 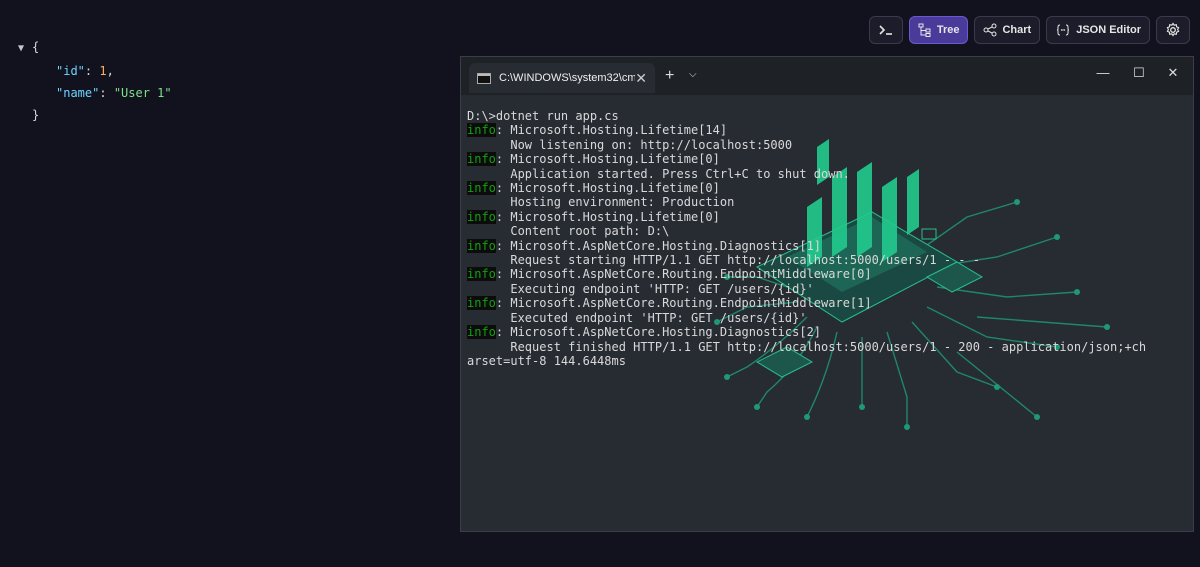 I want to click on chart-view-button: Chart, so click(x=1007, y=30).